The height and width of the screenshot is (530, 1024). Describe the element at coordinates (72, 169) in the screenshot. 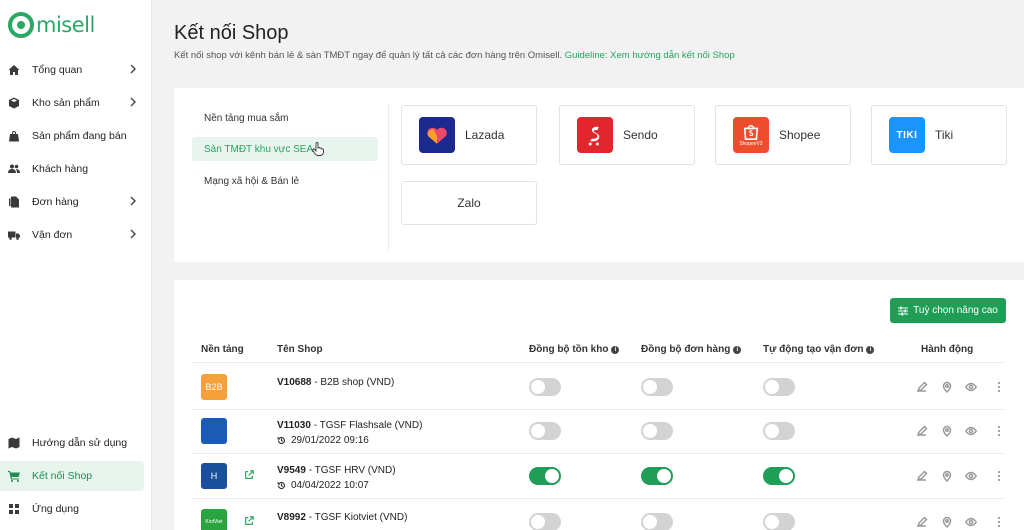

I see `sidebar-item-customers: Khách hàng` at that location.